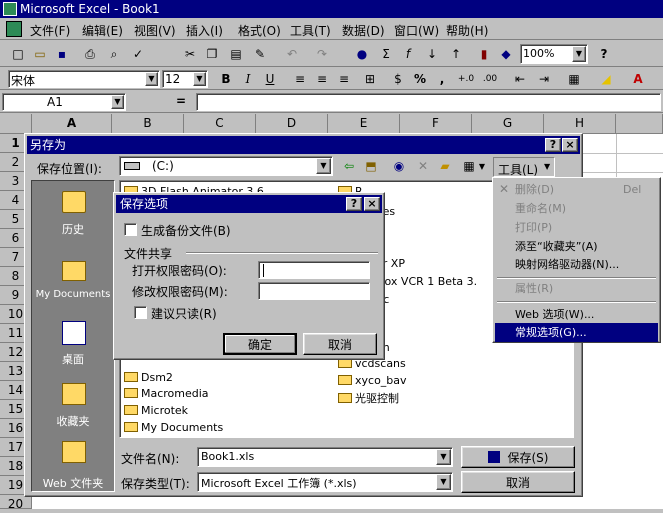 This screenshot has height=513, width=663. Describe the element at coordinates (638, 79) in the screenshot. I see `font-color-icon: A` at that location.